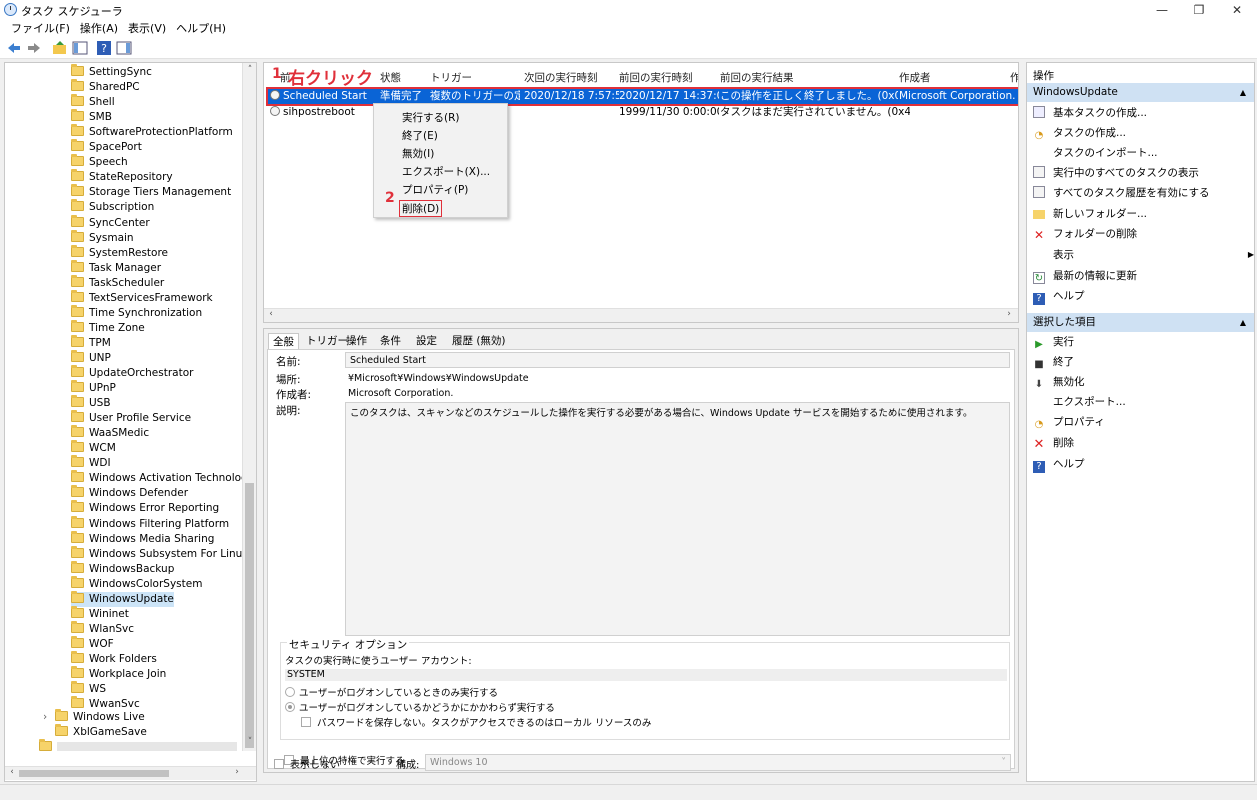 The height and width of the screenshot is (800, 1257). What do you see at coordinates (101, 732) in the screenshot?
I see `tree-item-xblgamesave: XblGameSave` at bounding box center [101, 732].